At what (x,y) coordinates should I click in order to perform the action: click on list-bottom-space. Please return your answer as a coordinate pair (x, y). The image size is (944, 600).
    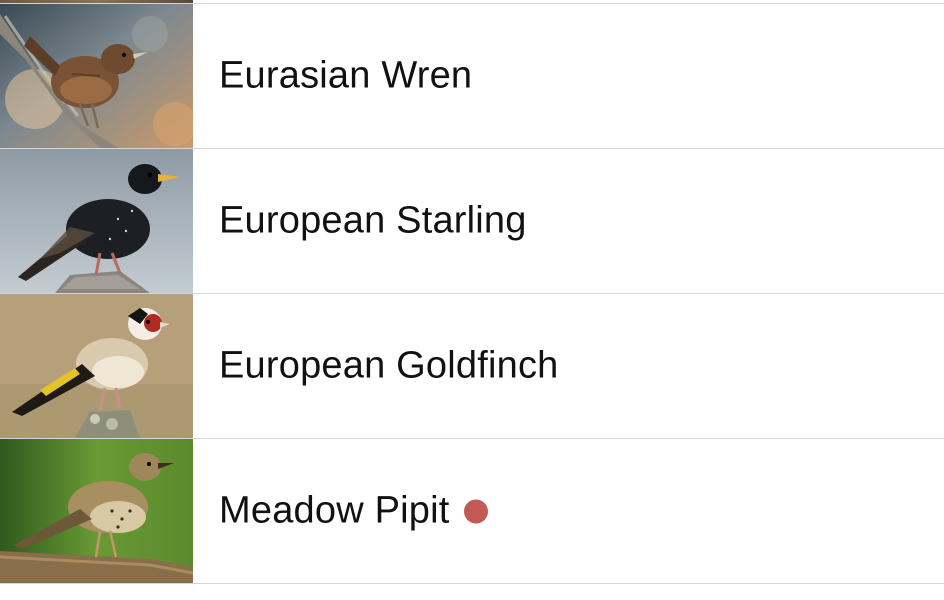
    Looking at the image, I should click on (472, 592).